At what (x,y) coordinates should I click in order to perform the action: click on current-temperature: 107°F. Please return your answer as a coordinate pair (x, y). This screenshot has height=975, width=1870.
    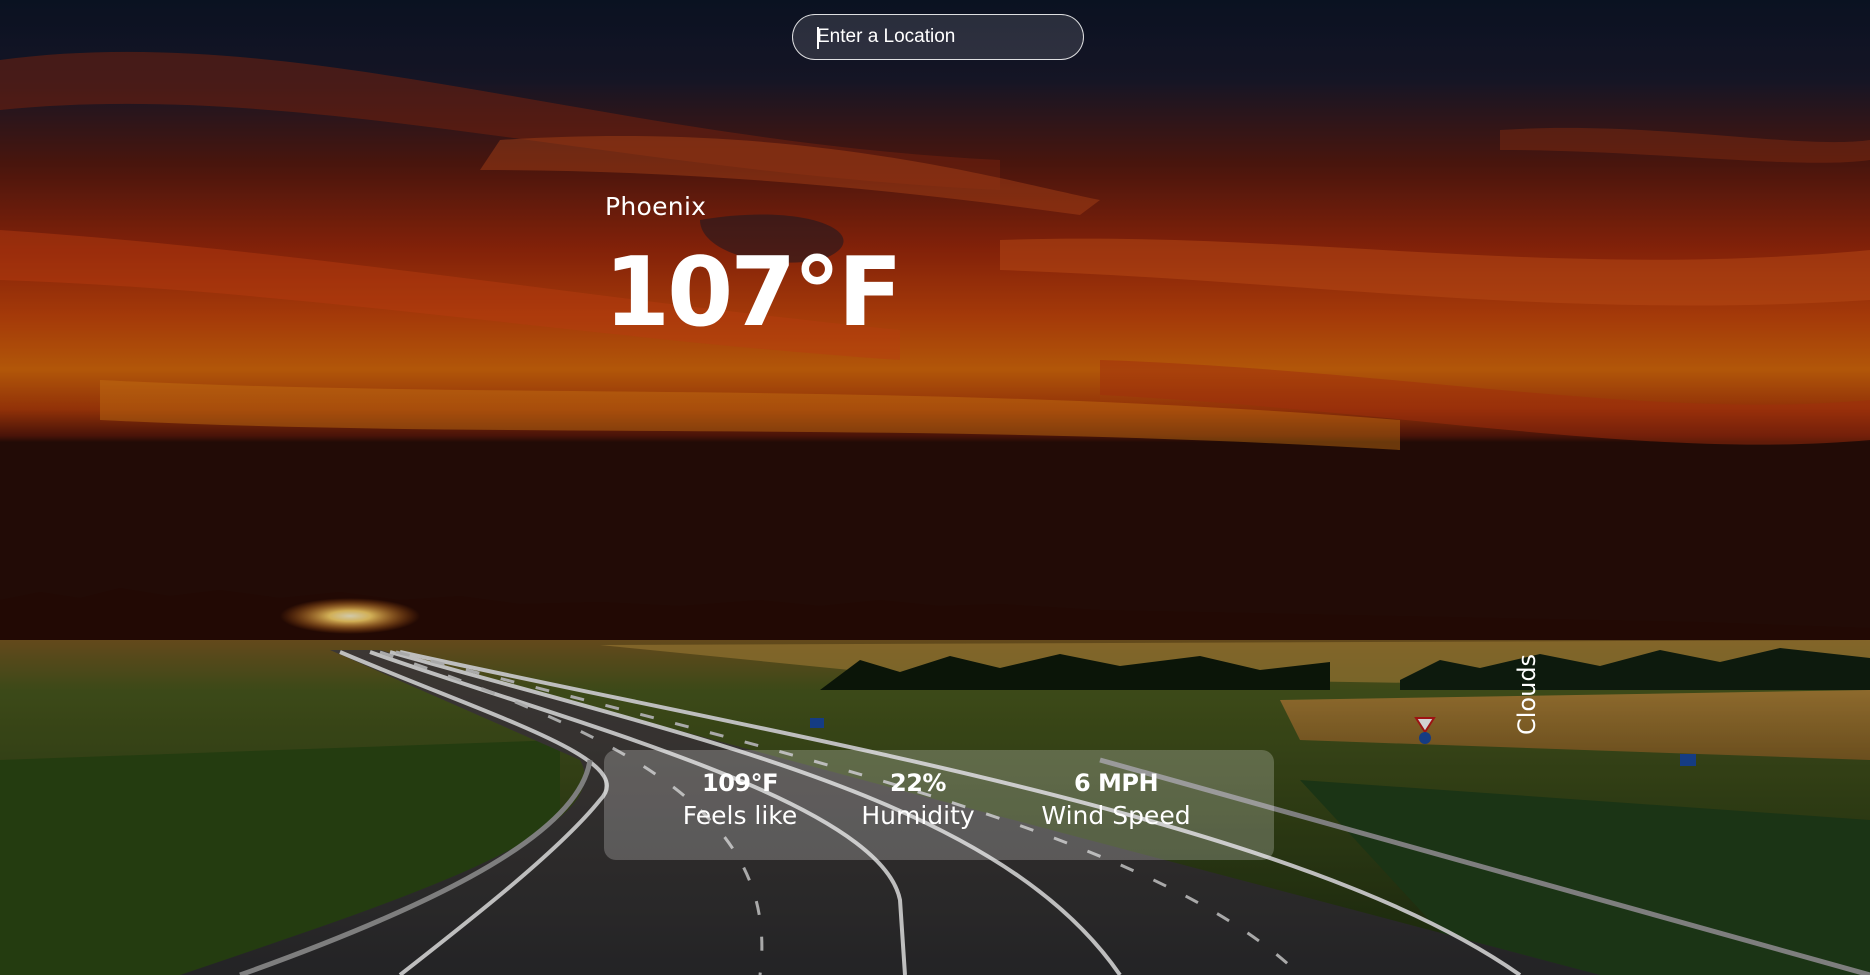
    Looking at the image, I should click on (753, 293).